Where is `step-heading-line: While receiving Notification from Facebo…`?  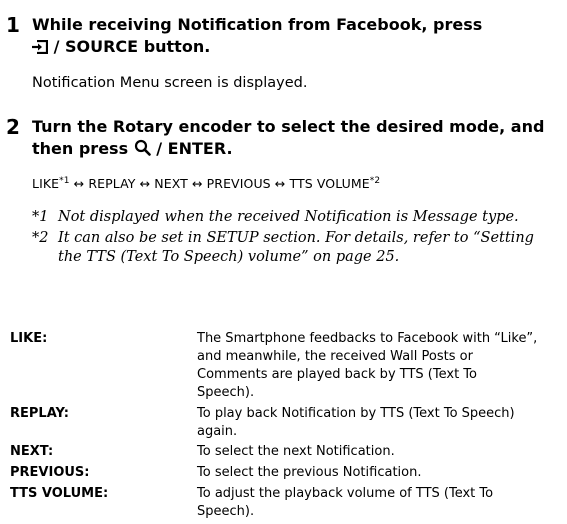
step-heading-line: While receiving Notification from Facebo… is located at coordinates (257, 24).